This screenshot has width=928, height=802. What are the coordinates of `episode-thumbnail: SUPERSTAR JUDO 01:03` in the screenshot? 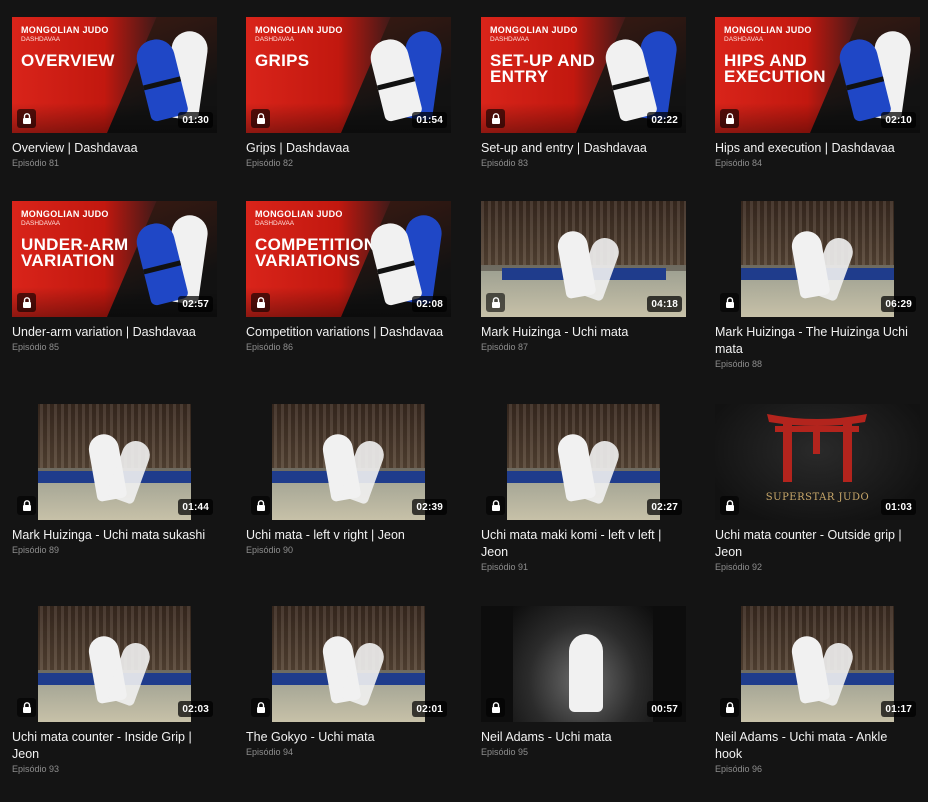 It's located at (817, 462).